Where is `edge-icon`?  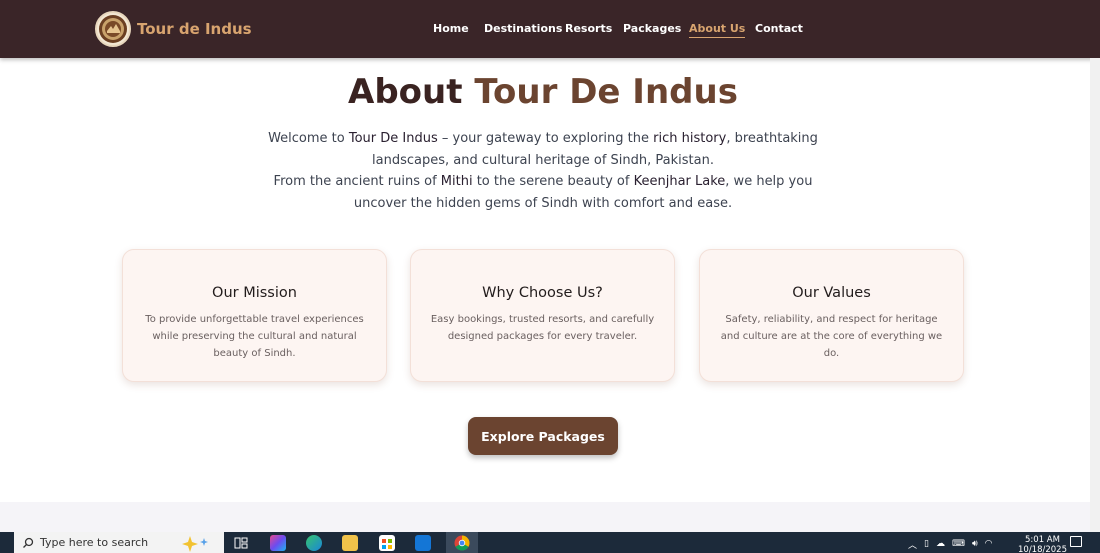
edge-icon is located at coordinates (314, 543).